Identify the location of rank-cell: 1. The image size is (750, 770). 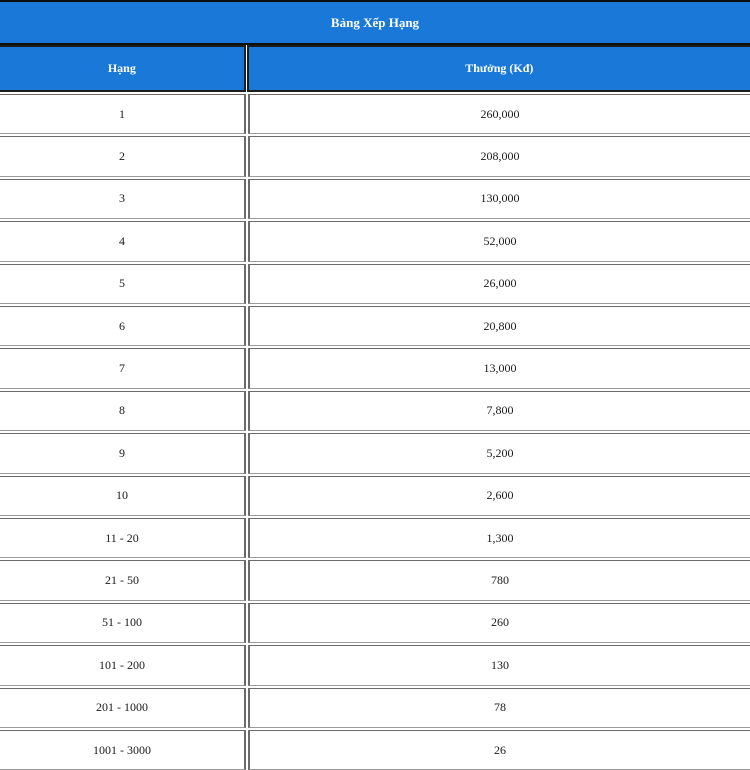
(123, 114).